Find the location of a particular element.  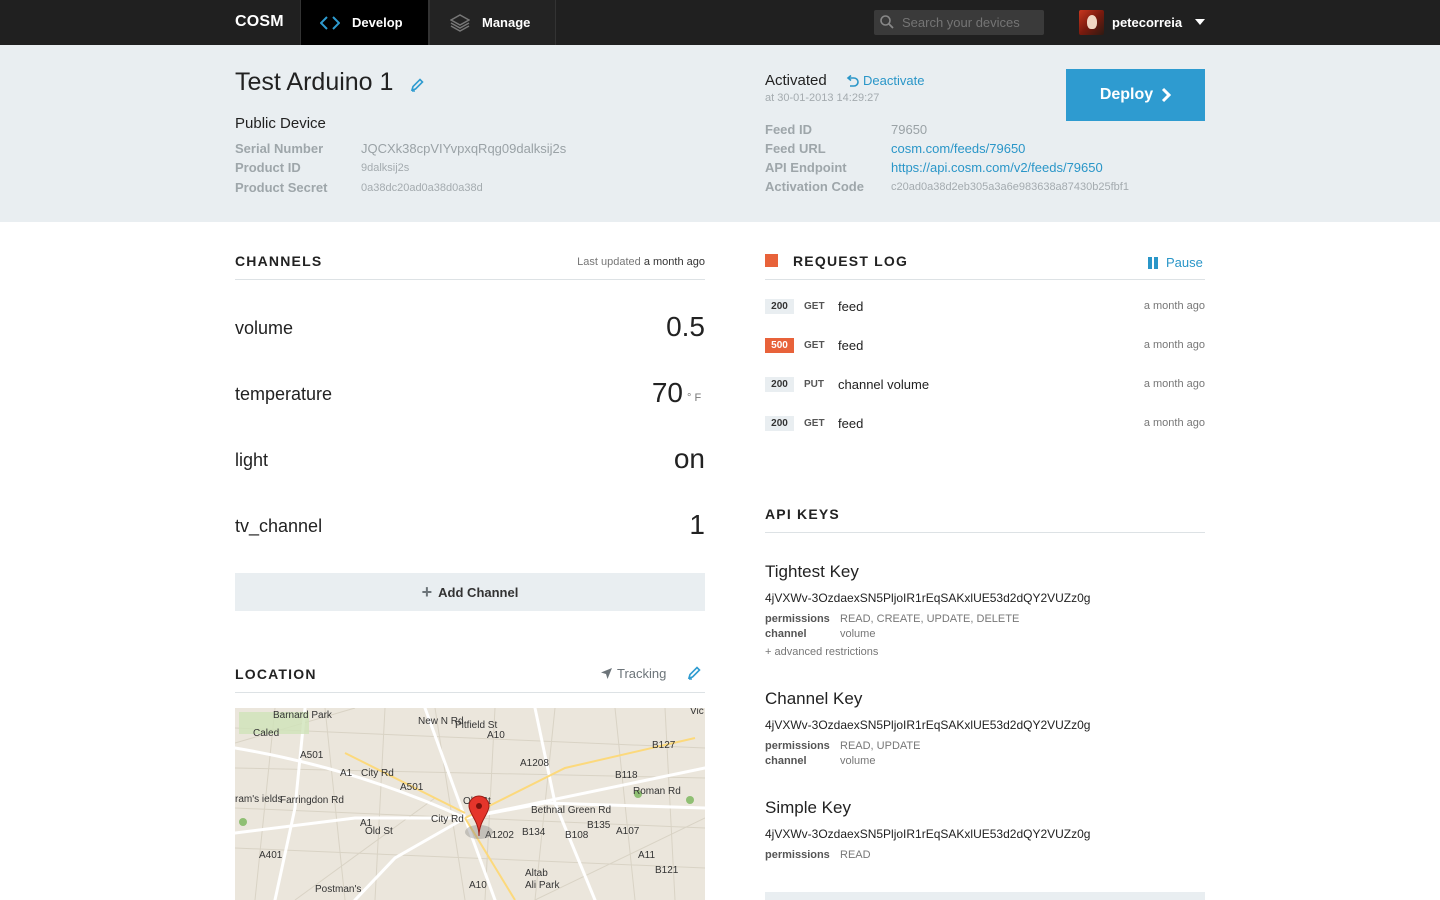

http-method: PUT is located at coordinates (814, 384).